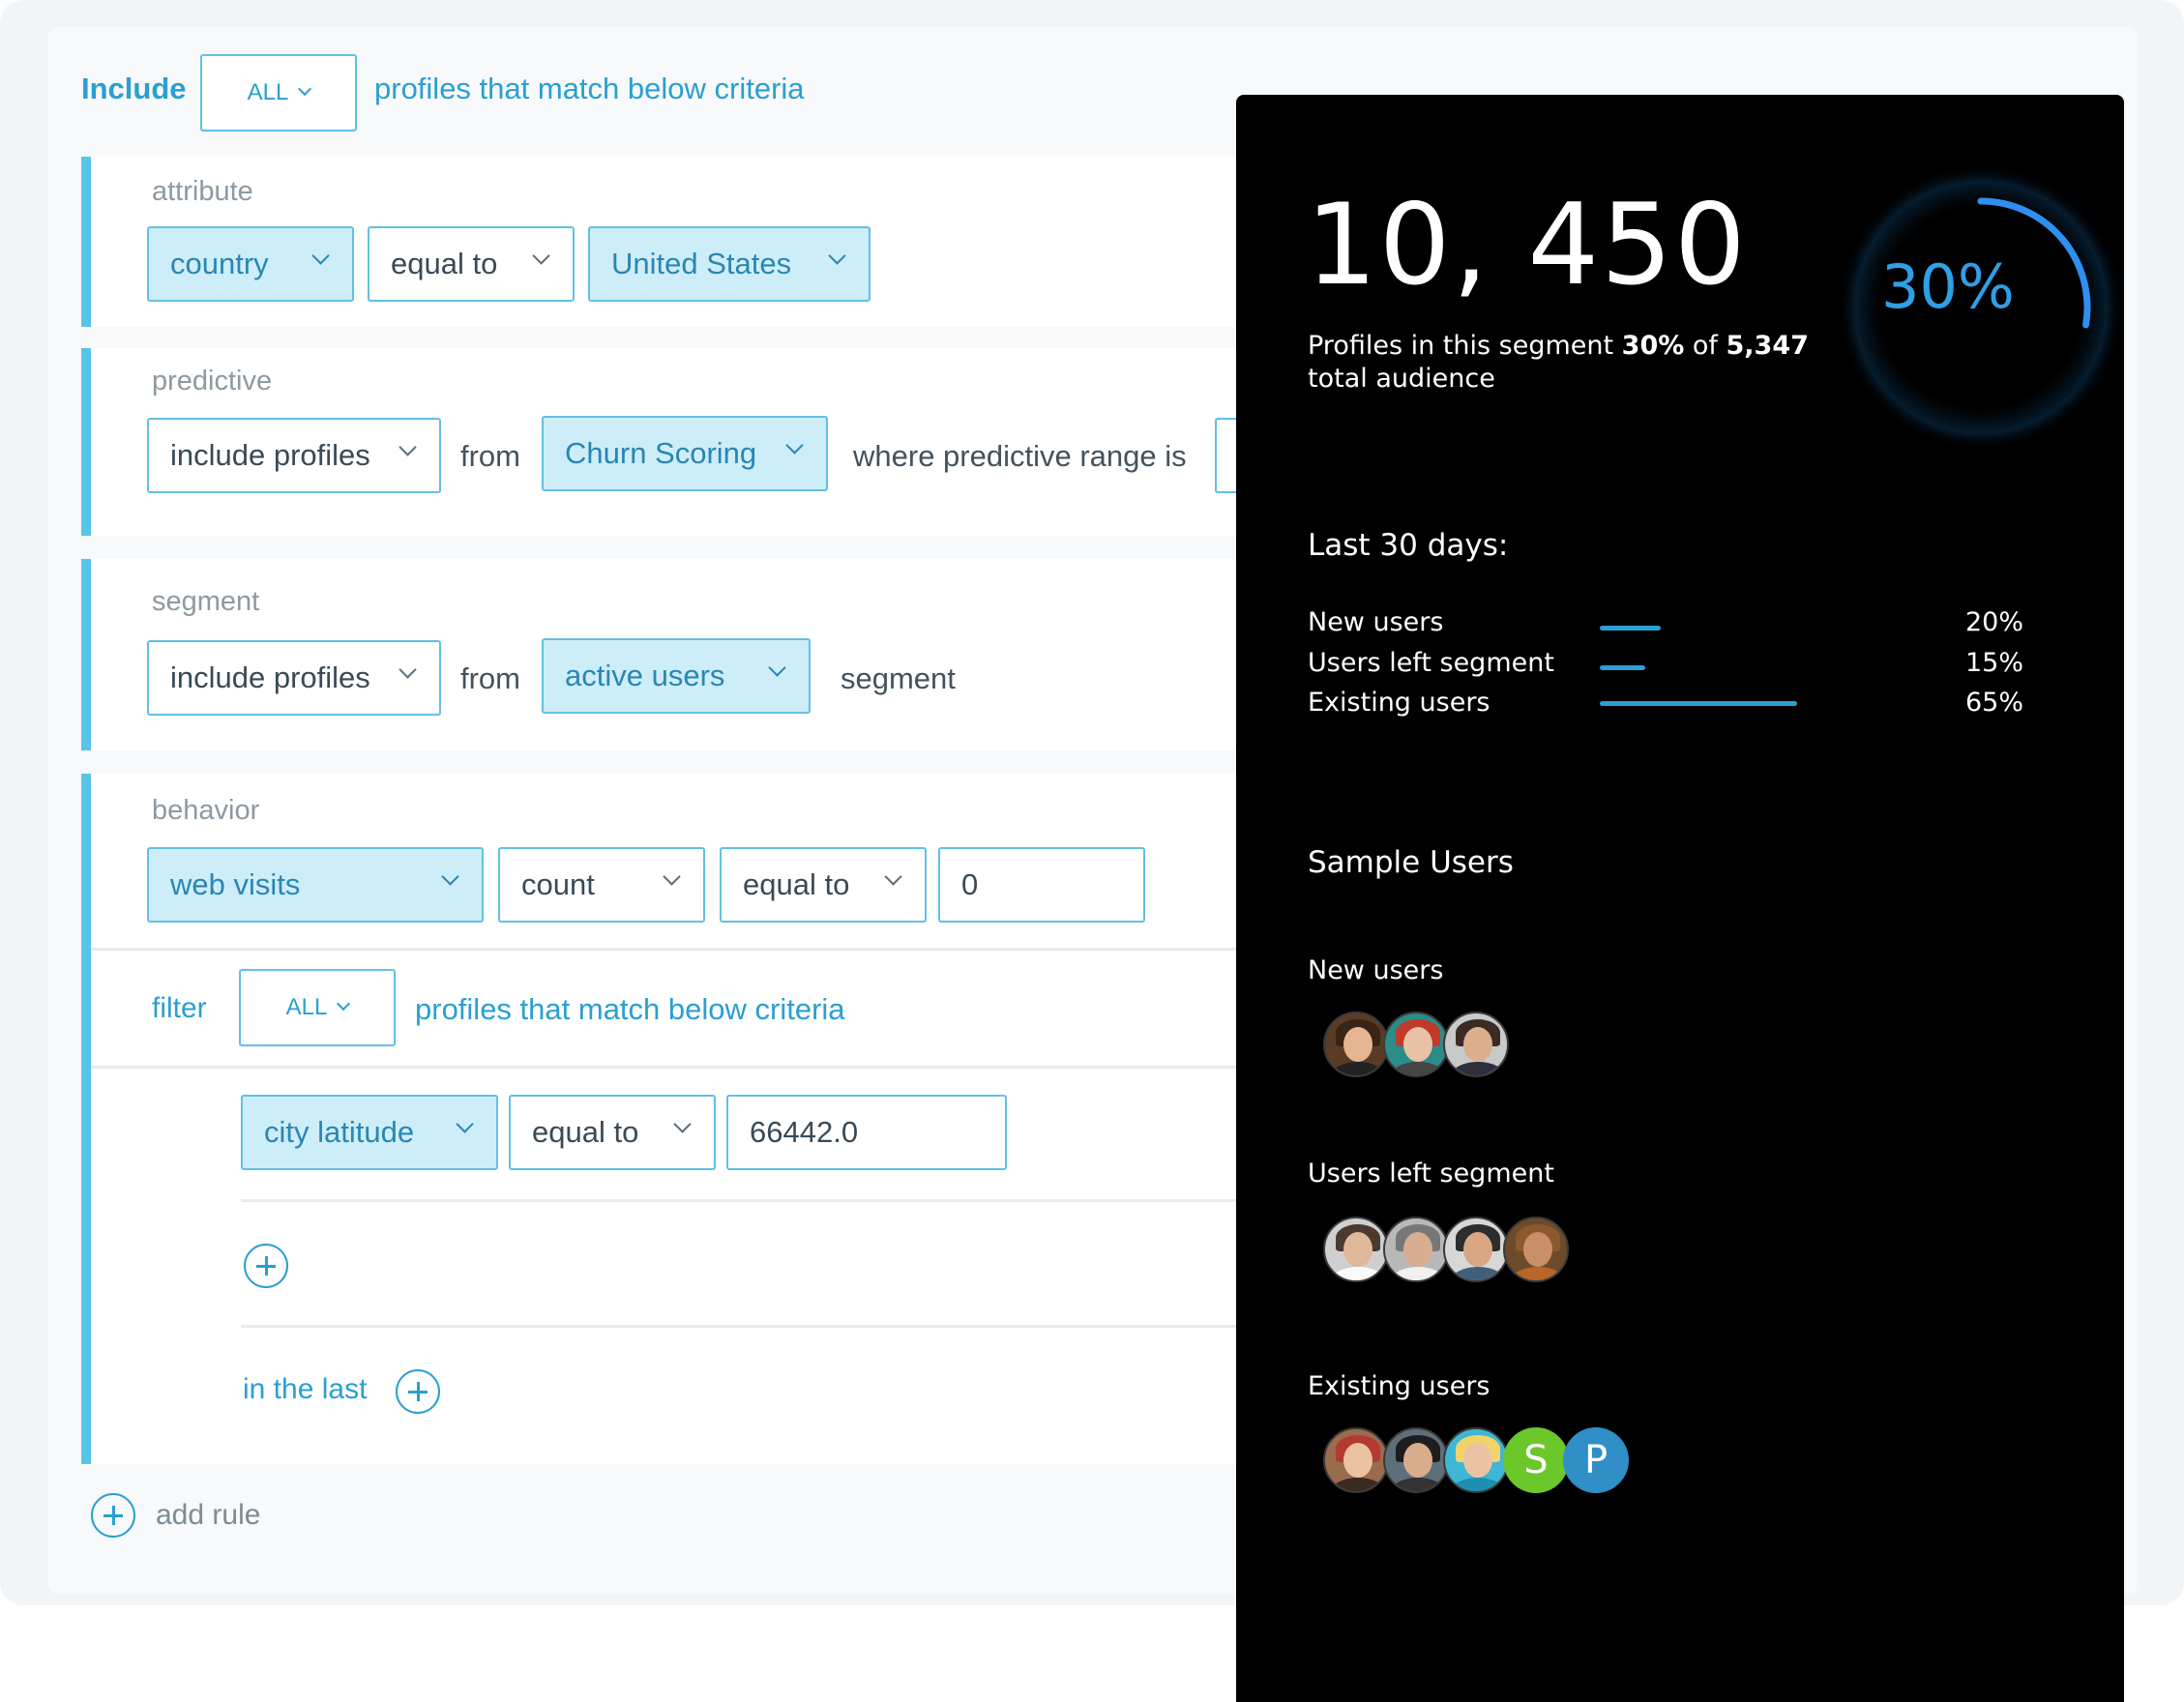 This screenshot has height=1702, width=2184. I want to click on add-rule-label: add rule, so click(208, 1515).